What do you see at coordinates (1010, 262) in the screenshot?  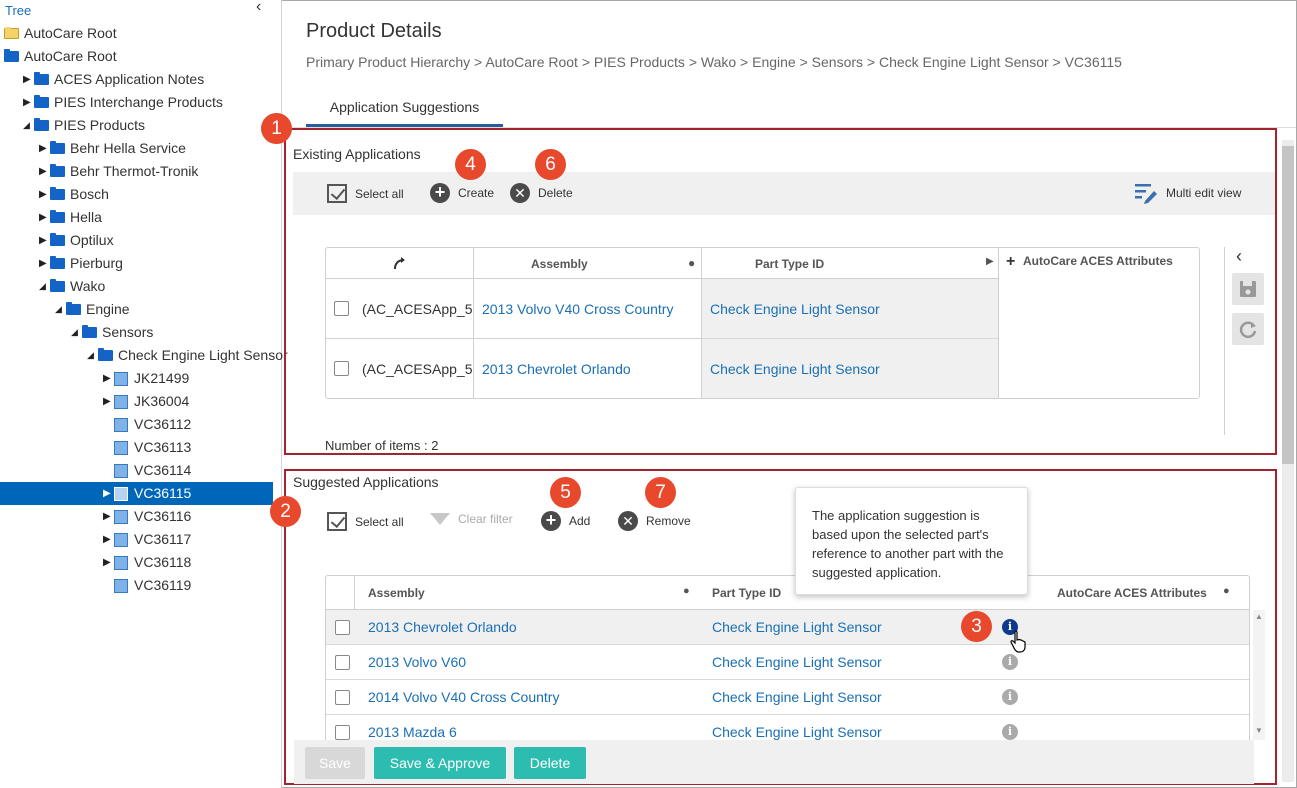 I see `plus-icon: +` at bounding box center [1010, 262].